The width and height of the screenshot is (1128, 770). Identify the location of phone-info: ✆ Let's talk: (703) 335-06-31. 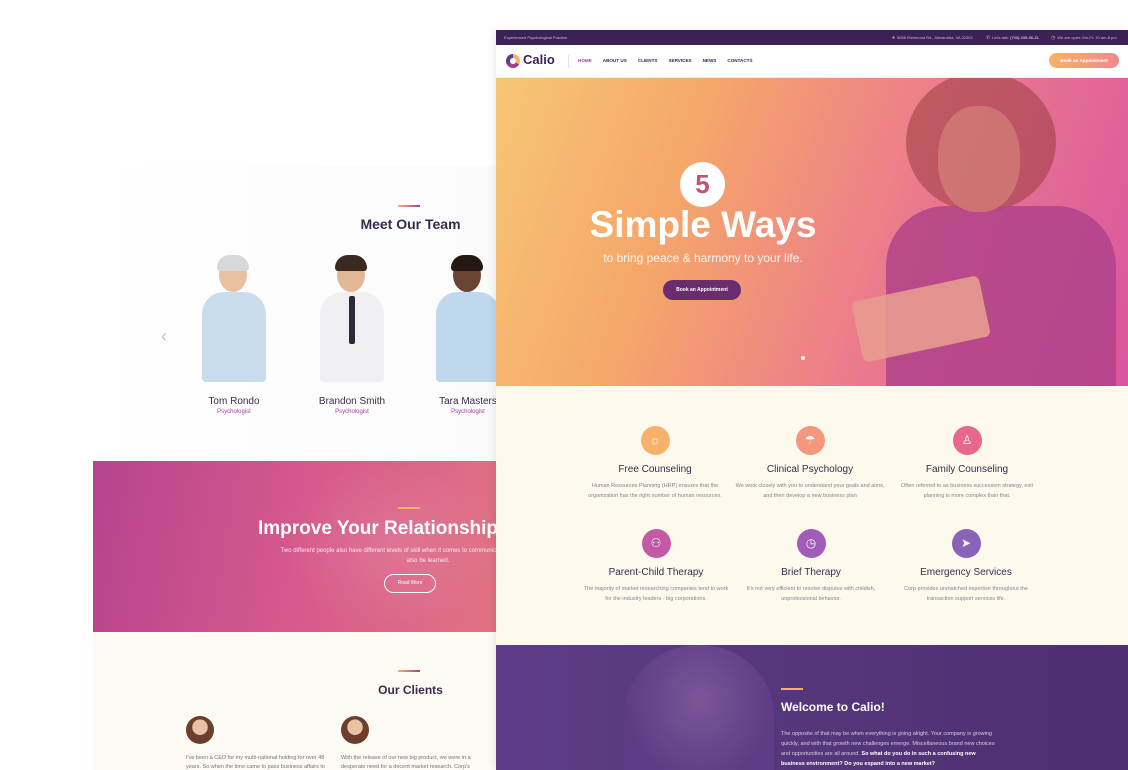
(1012, 38).